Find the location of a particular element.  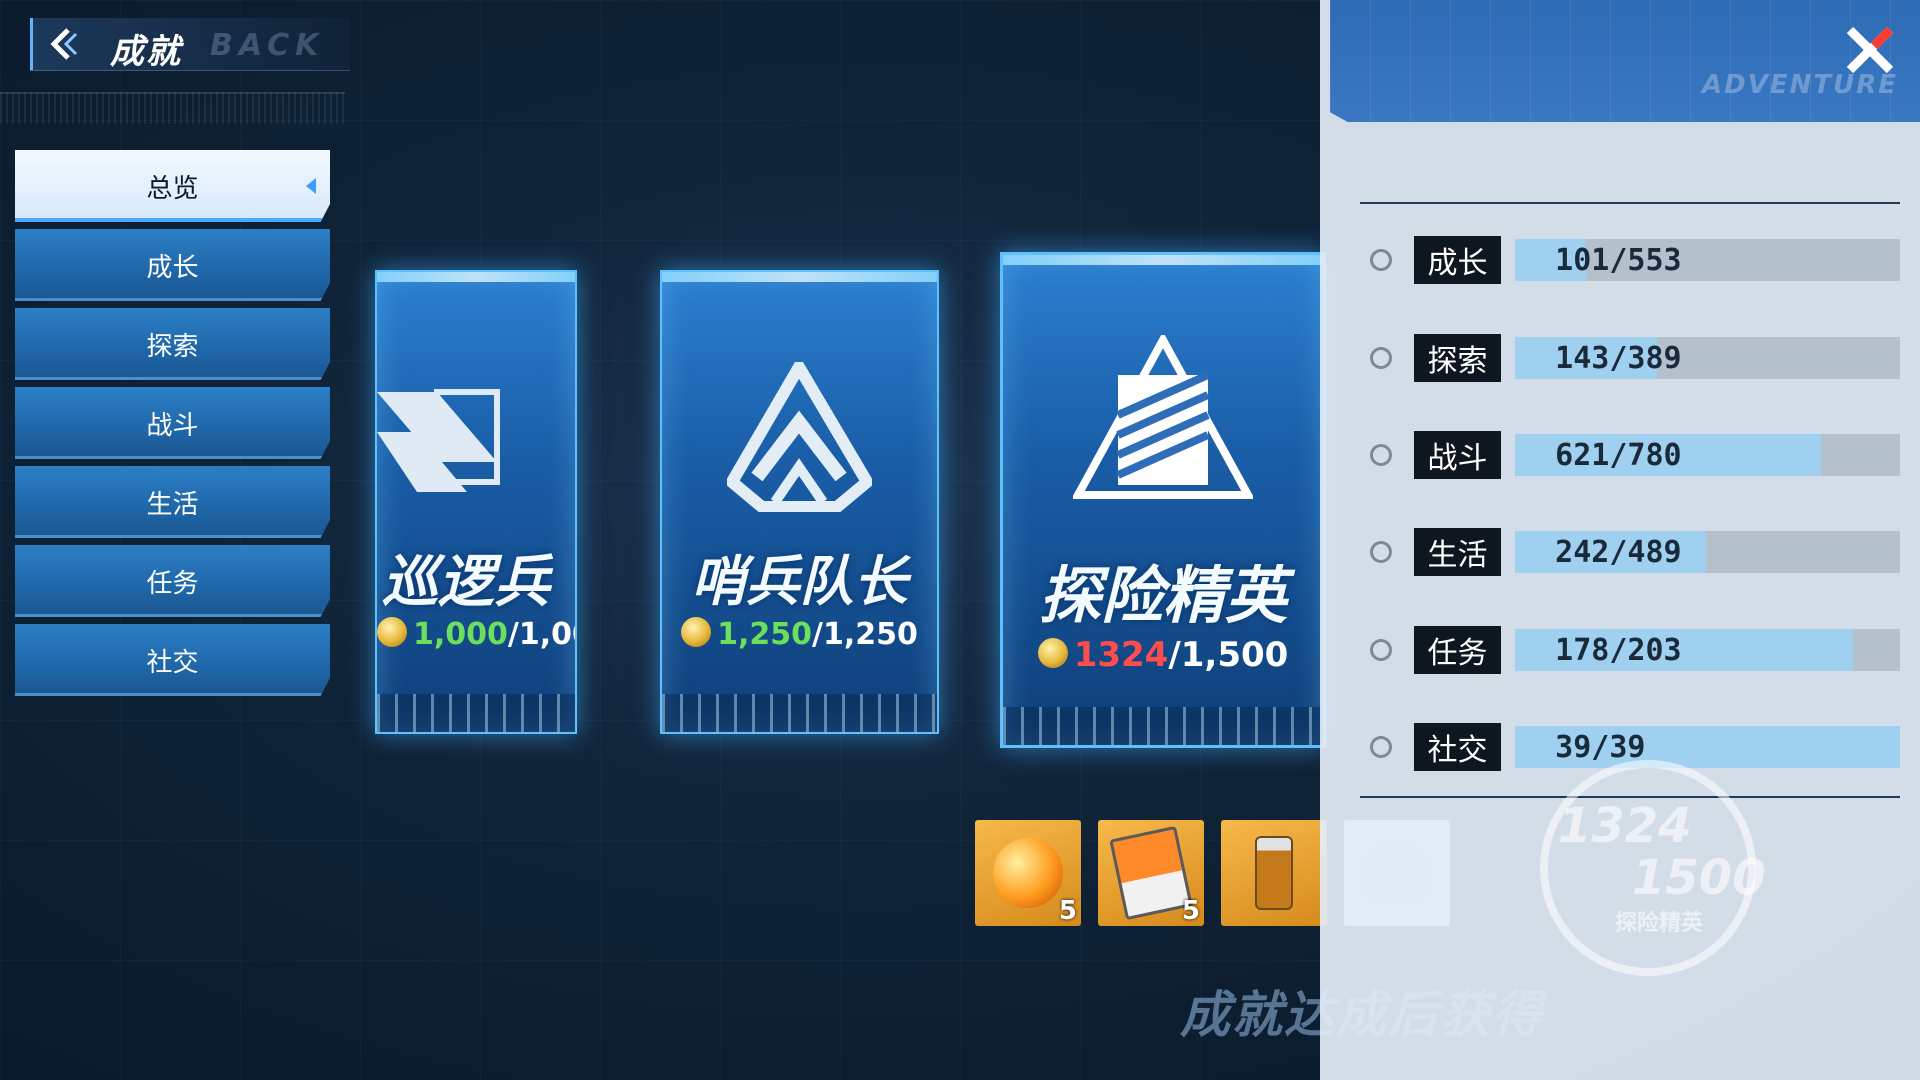

sidebar-item-social: 社交 is located at coordinates (172, 660).